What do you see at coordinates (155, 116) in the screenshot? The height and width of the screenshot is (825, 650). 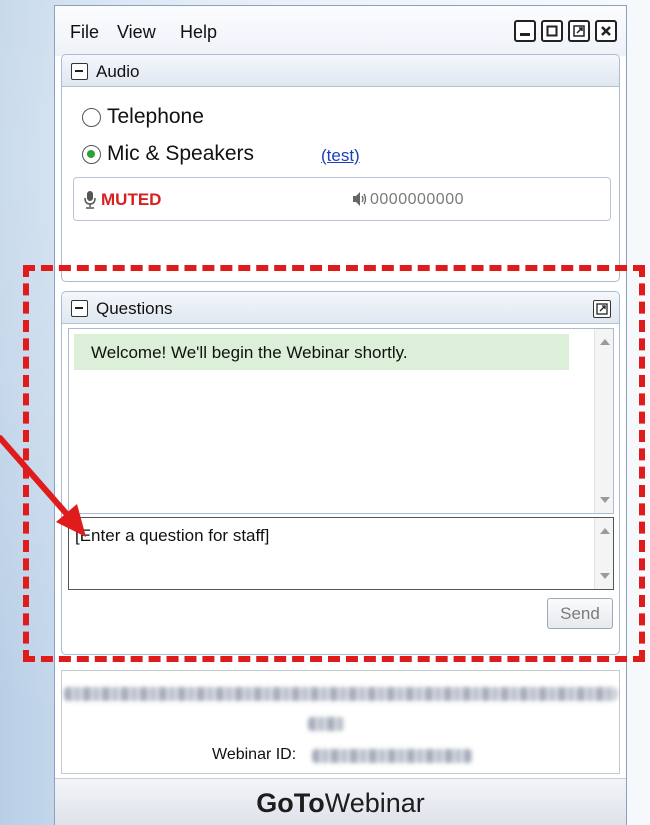 I see `telephone-label: Telephone` at bounding box center [155, 116].